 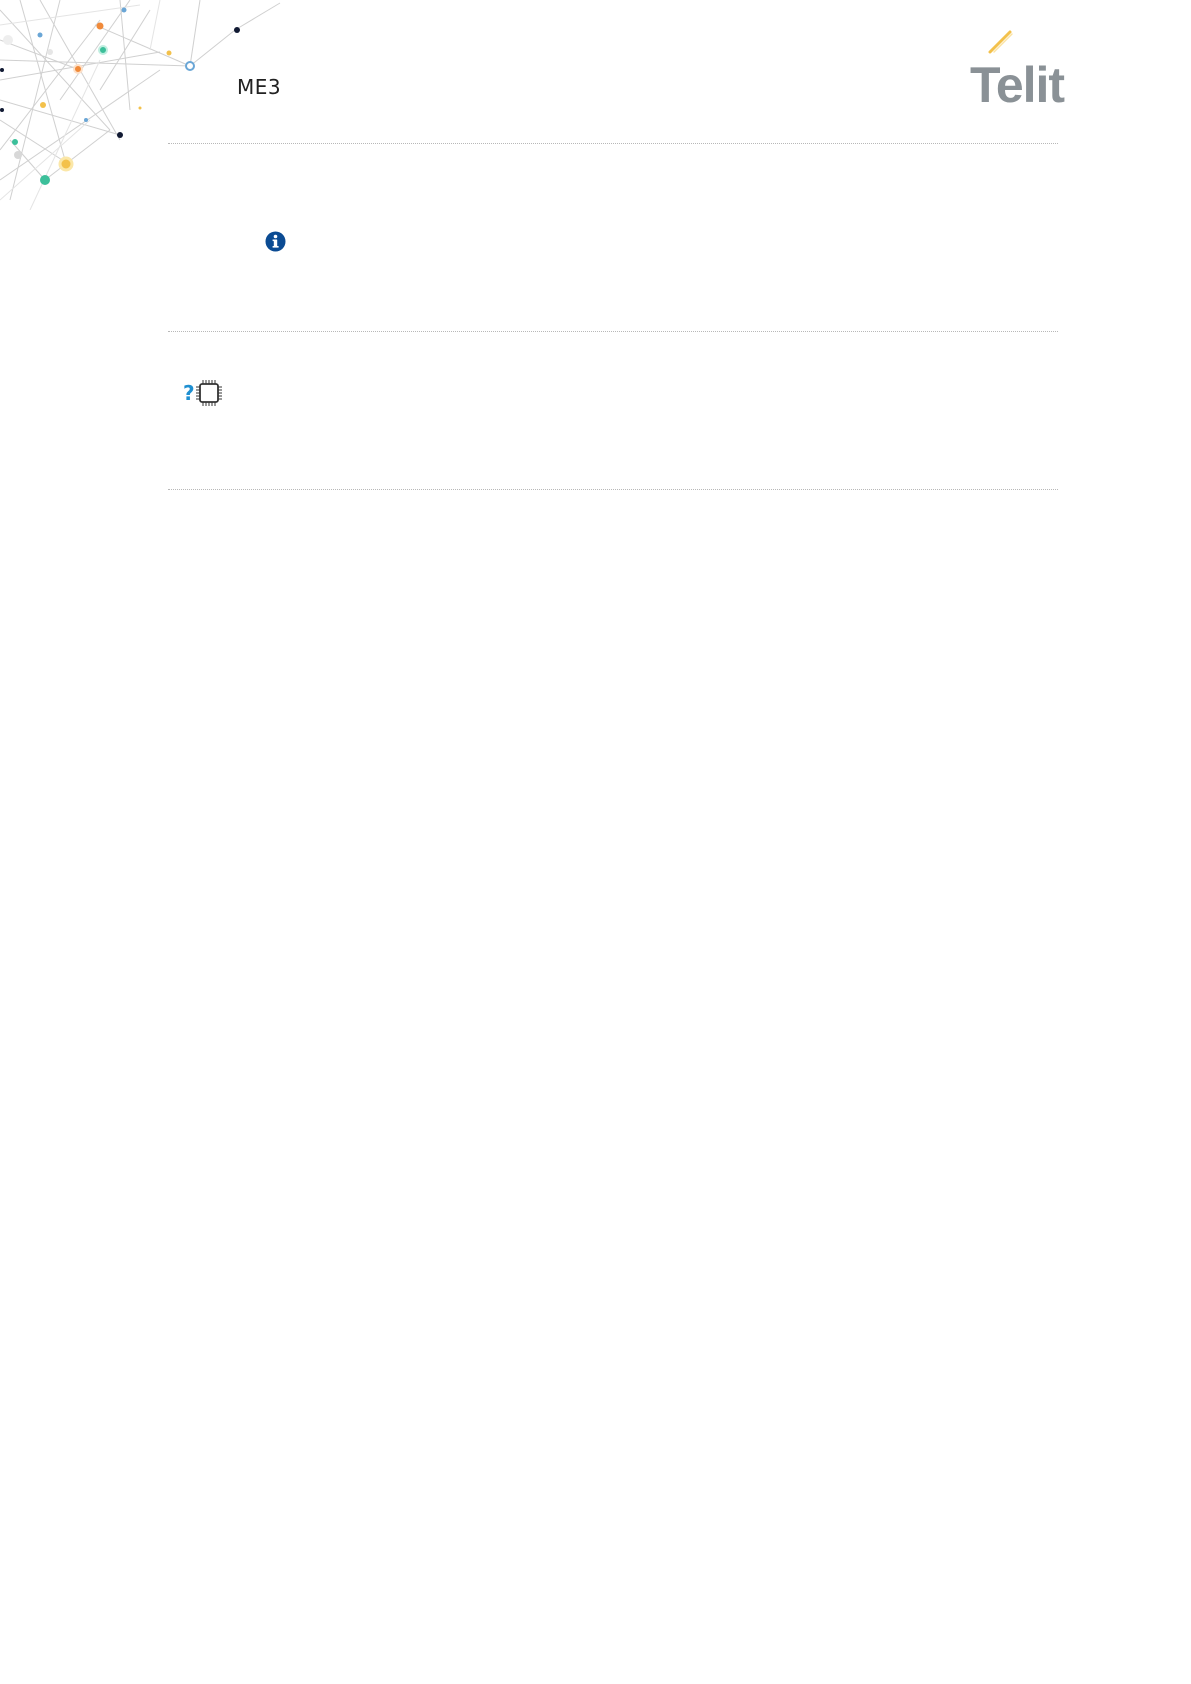 What do you see at coordinates (259, 87) in the screenshot?
I see `product-label: ME3` at bounding box center [259, 87].